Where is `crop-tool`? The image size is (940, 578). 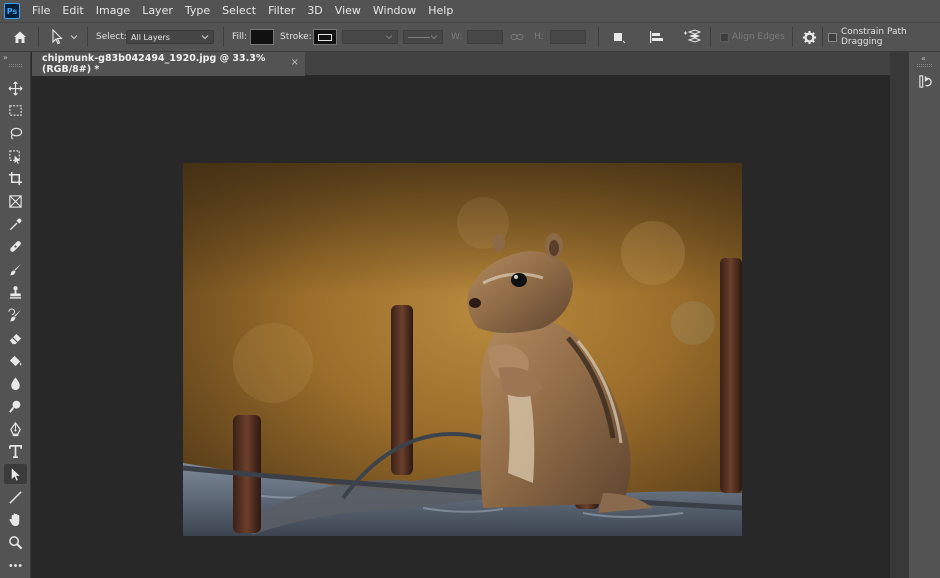
crop-tool is located at coordinates (15, 178).